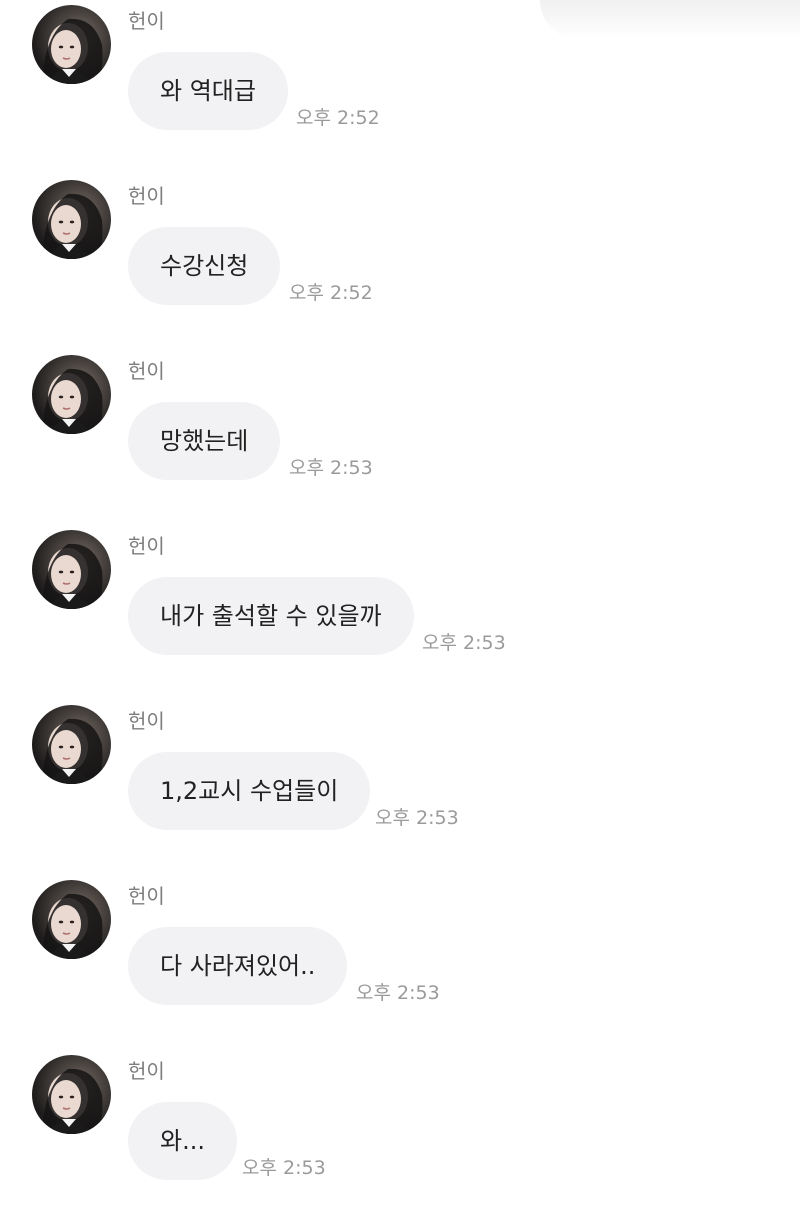 This screenshot has width=800, height=1225. I want to click on message-row: 헌이 내가 출석할 수 있을까 오후 2:53, so click(400, 612).